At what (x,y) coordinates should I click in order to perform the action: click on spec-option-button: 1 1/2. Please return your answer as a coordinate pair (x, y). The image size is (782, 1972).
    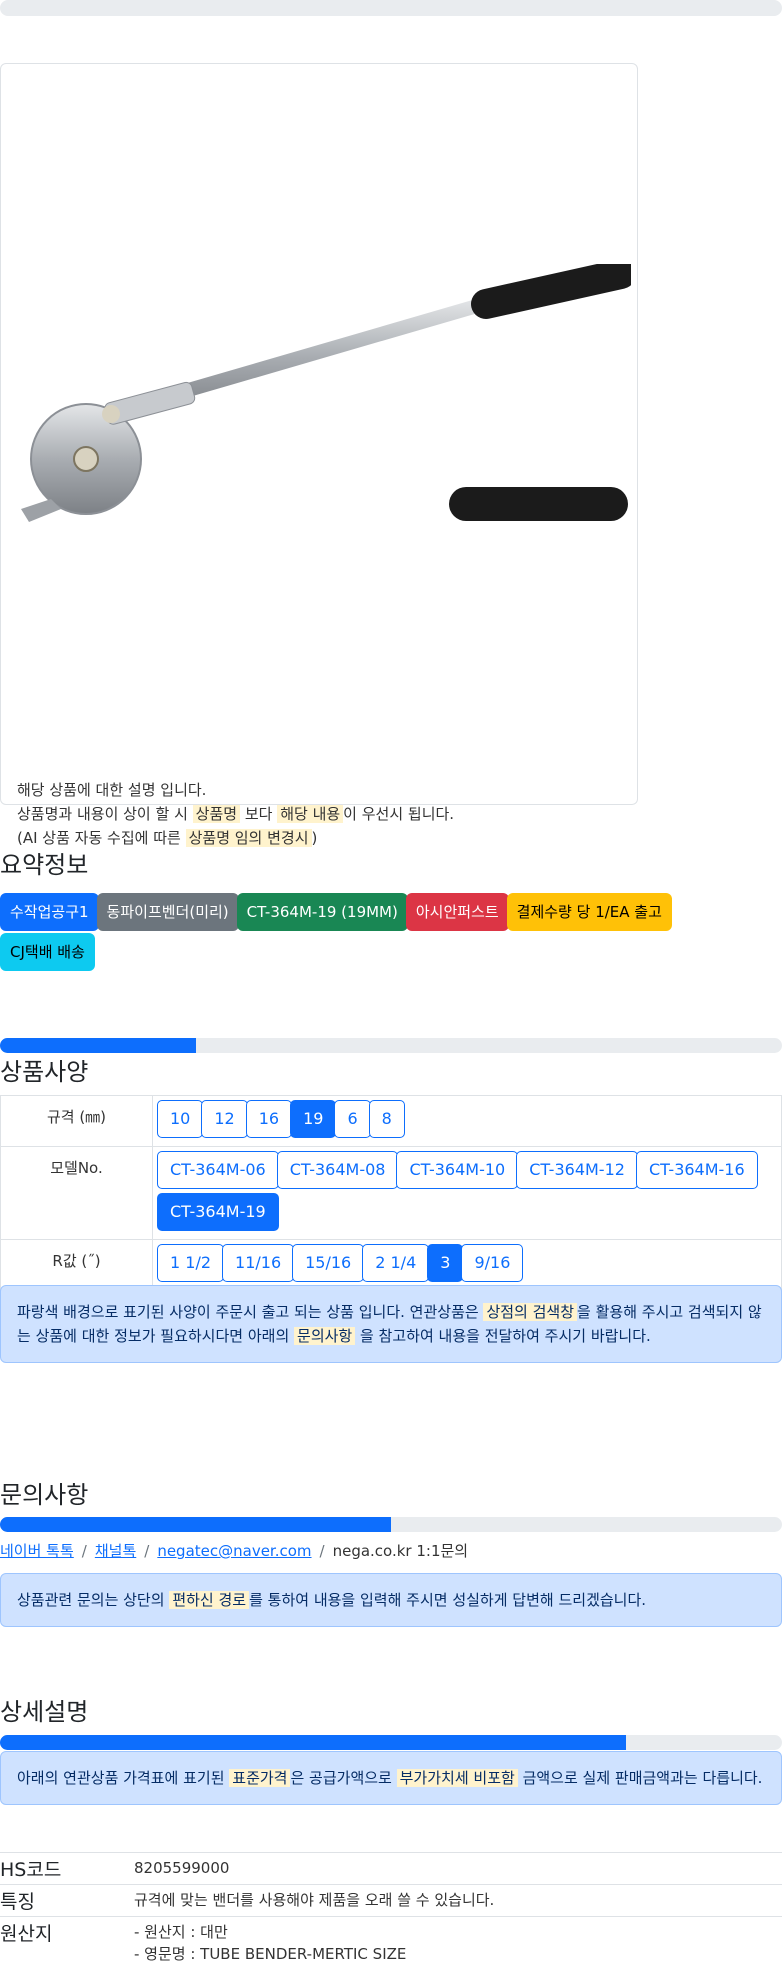
    Looking at the image, I should click on (191, 1263).